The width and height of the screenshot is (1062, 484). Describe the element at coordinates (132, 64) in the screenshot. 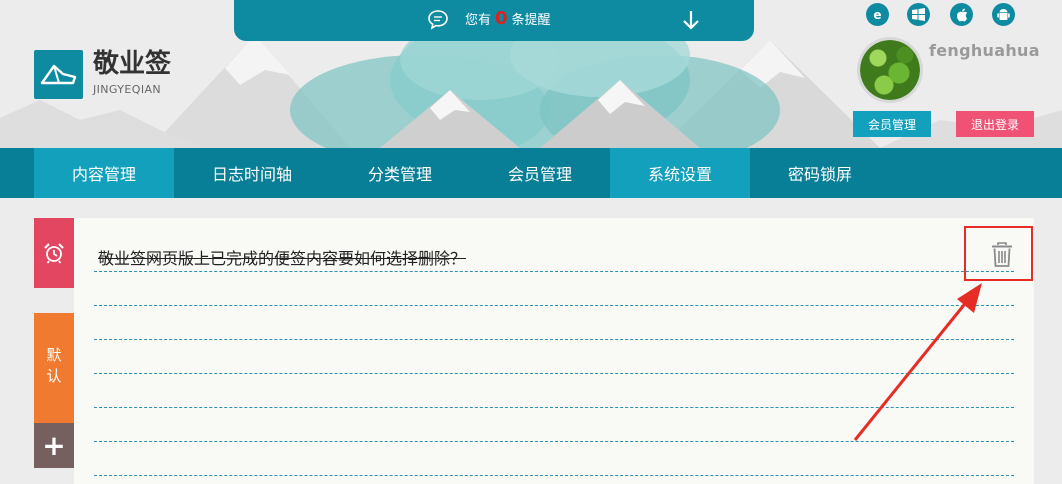

I see `brand-title: 敬业签` at that location.